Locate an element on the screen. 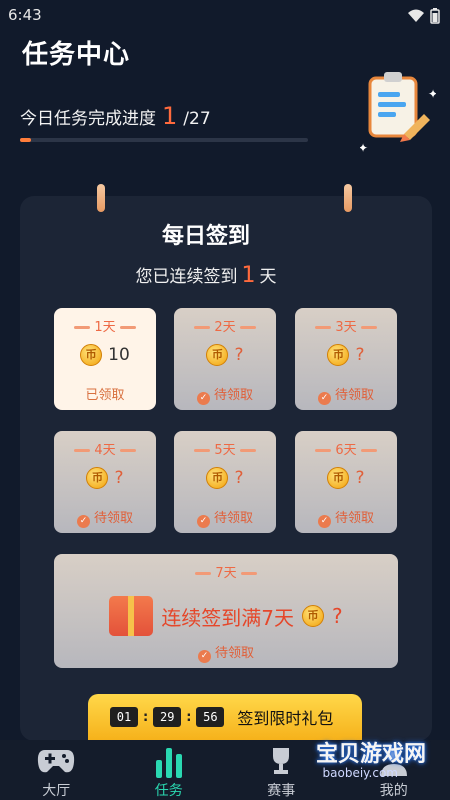 The width and height of the screenshot is (450, 800). status-bar: 6:43 is located at coordinates (225, 16).